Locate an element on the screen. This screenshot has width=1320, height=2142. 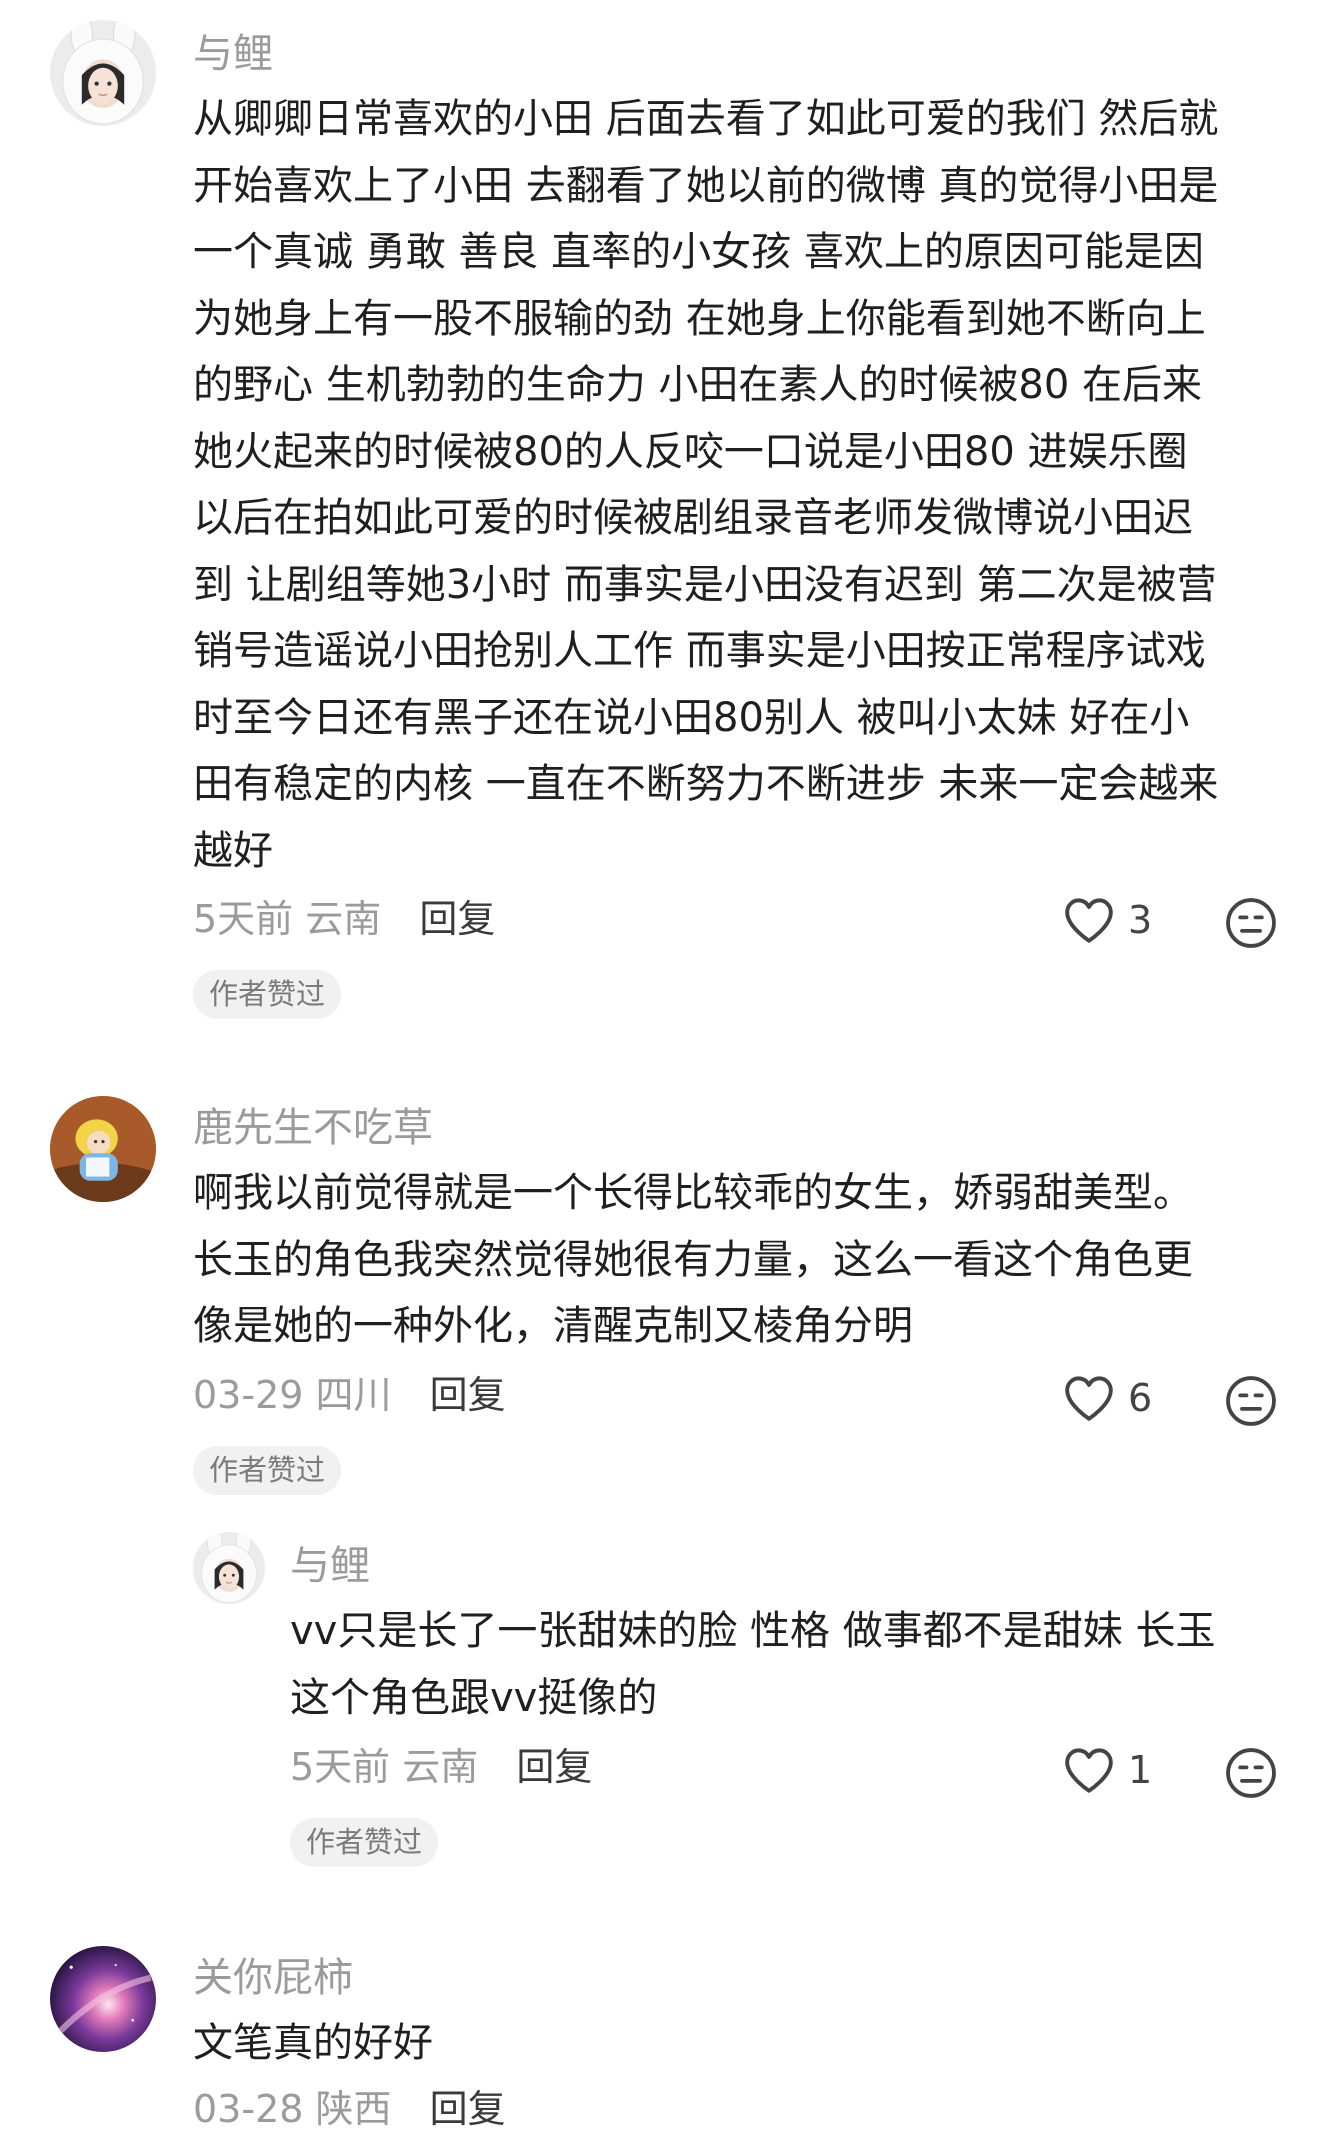
avatar-cartoon-alice-image is located at coordinates (103, 1149).